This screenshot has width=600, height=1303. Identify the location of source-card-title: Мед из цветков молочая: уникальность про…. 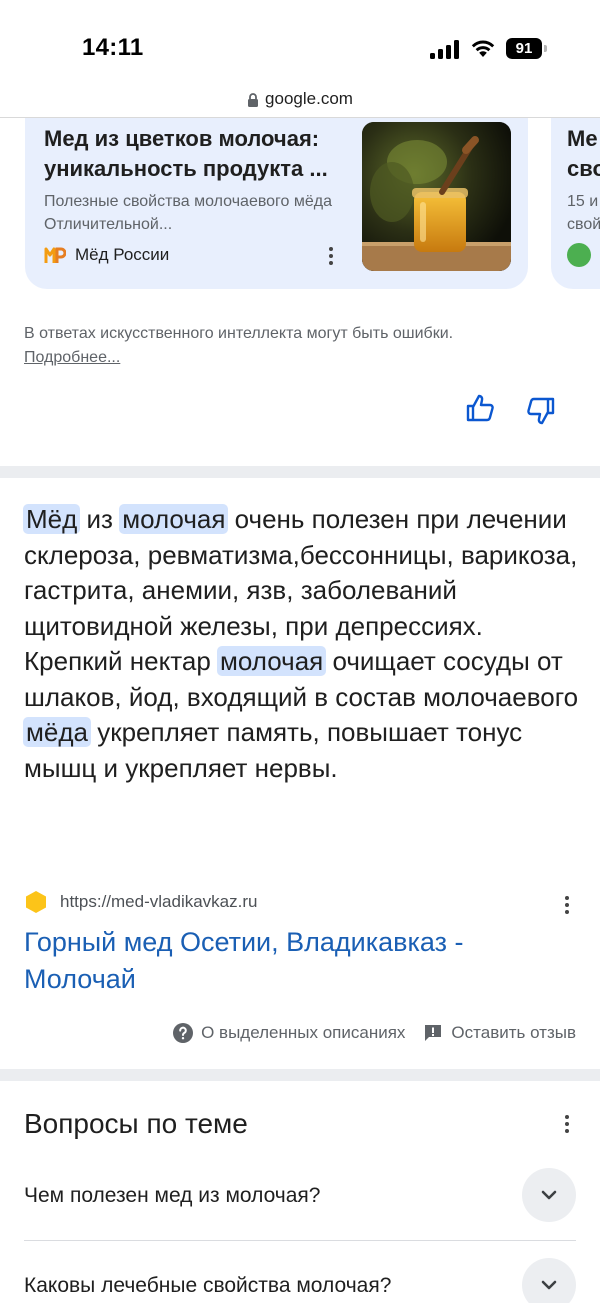
(186, 153).